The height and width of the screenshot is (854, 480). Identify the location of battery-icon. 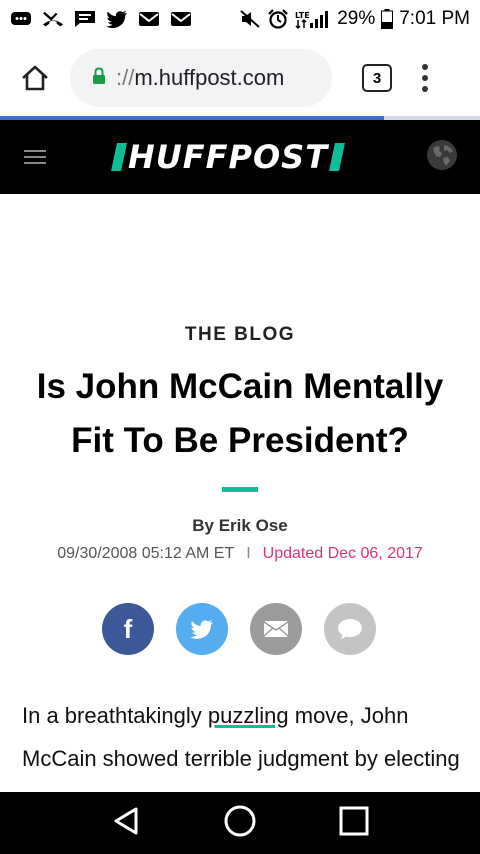
(387, 19).